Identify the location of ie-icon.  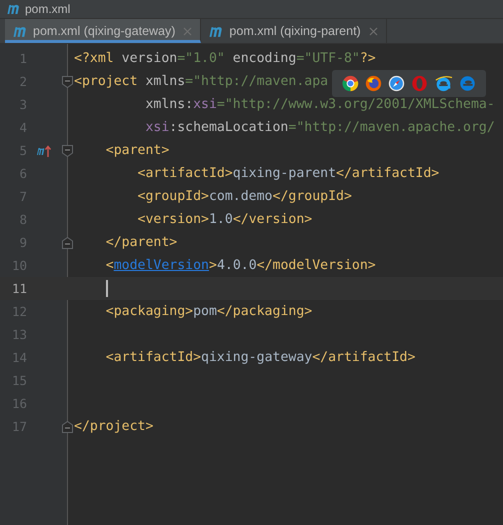
(443, 83).